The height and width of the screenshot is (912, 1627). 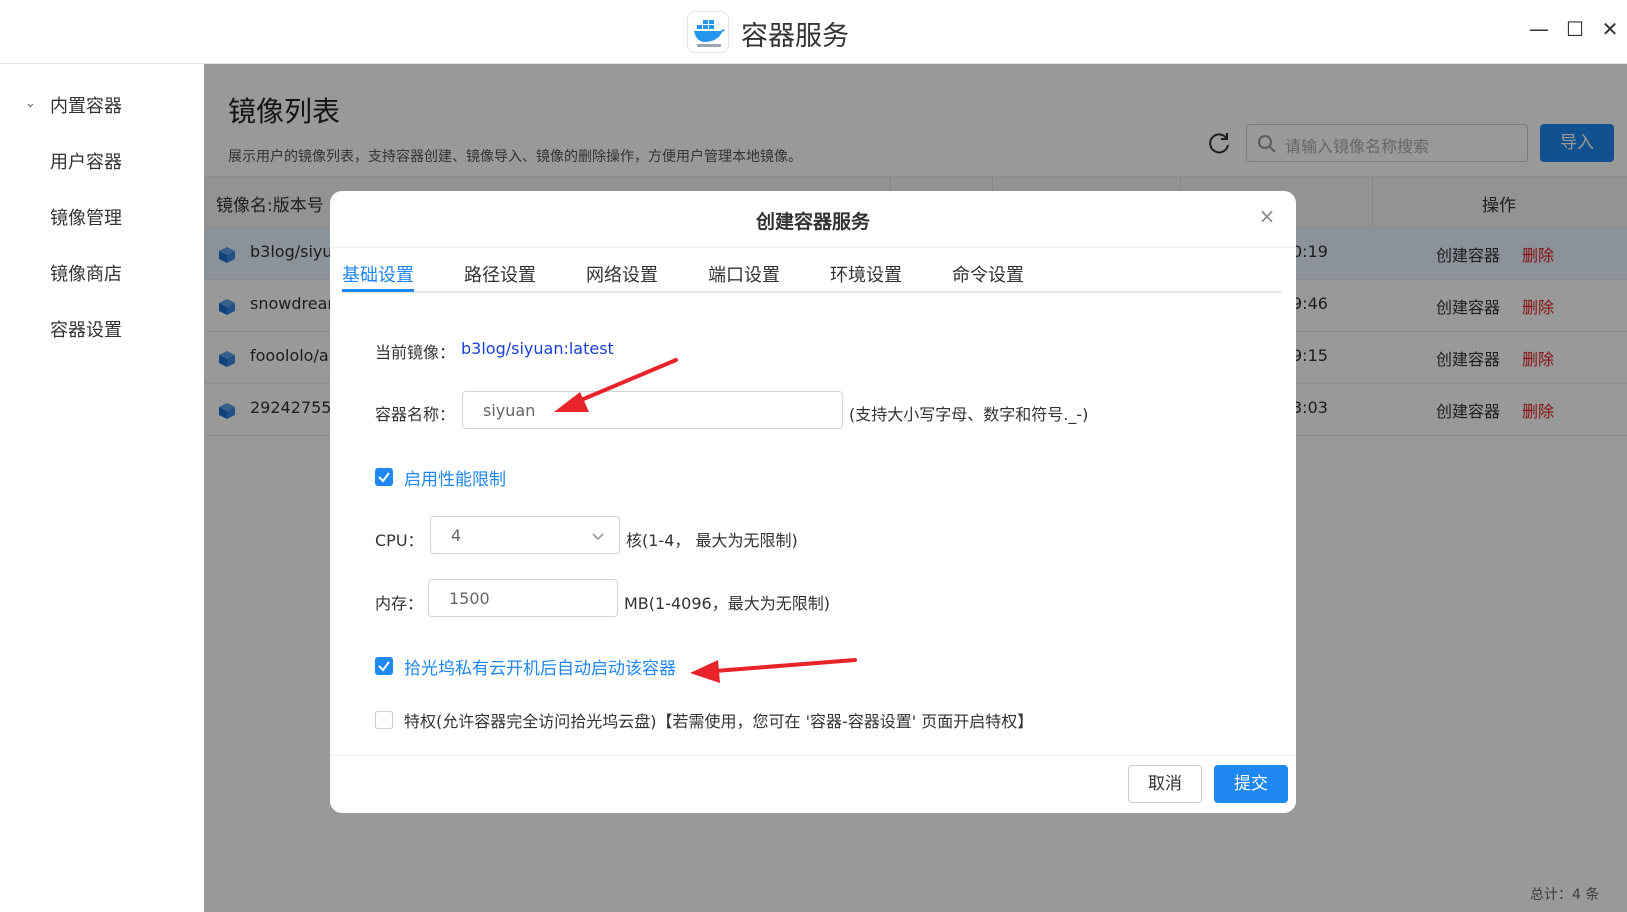 I want to click on memory-hint: MB(1-4096，最大为无限制), so click(x=727, y=603).